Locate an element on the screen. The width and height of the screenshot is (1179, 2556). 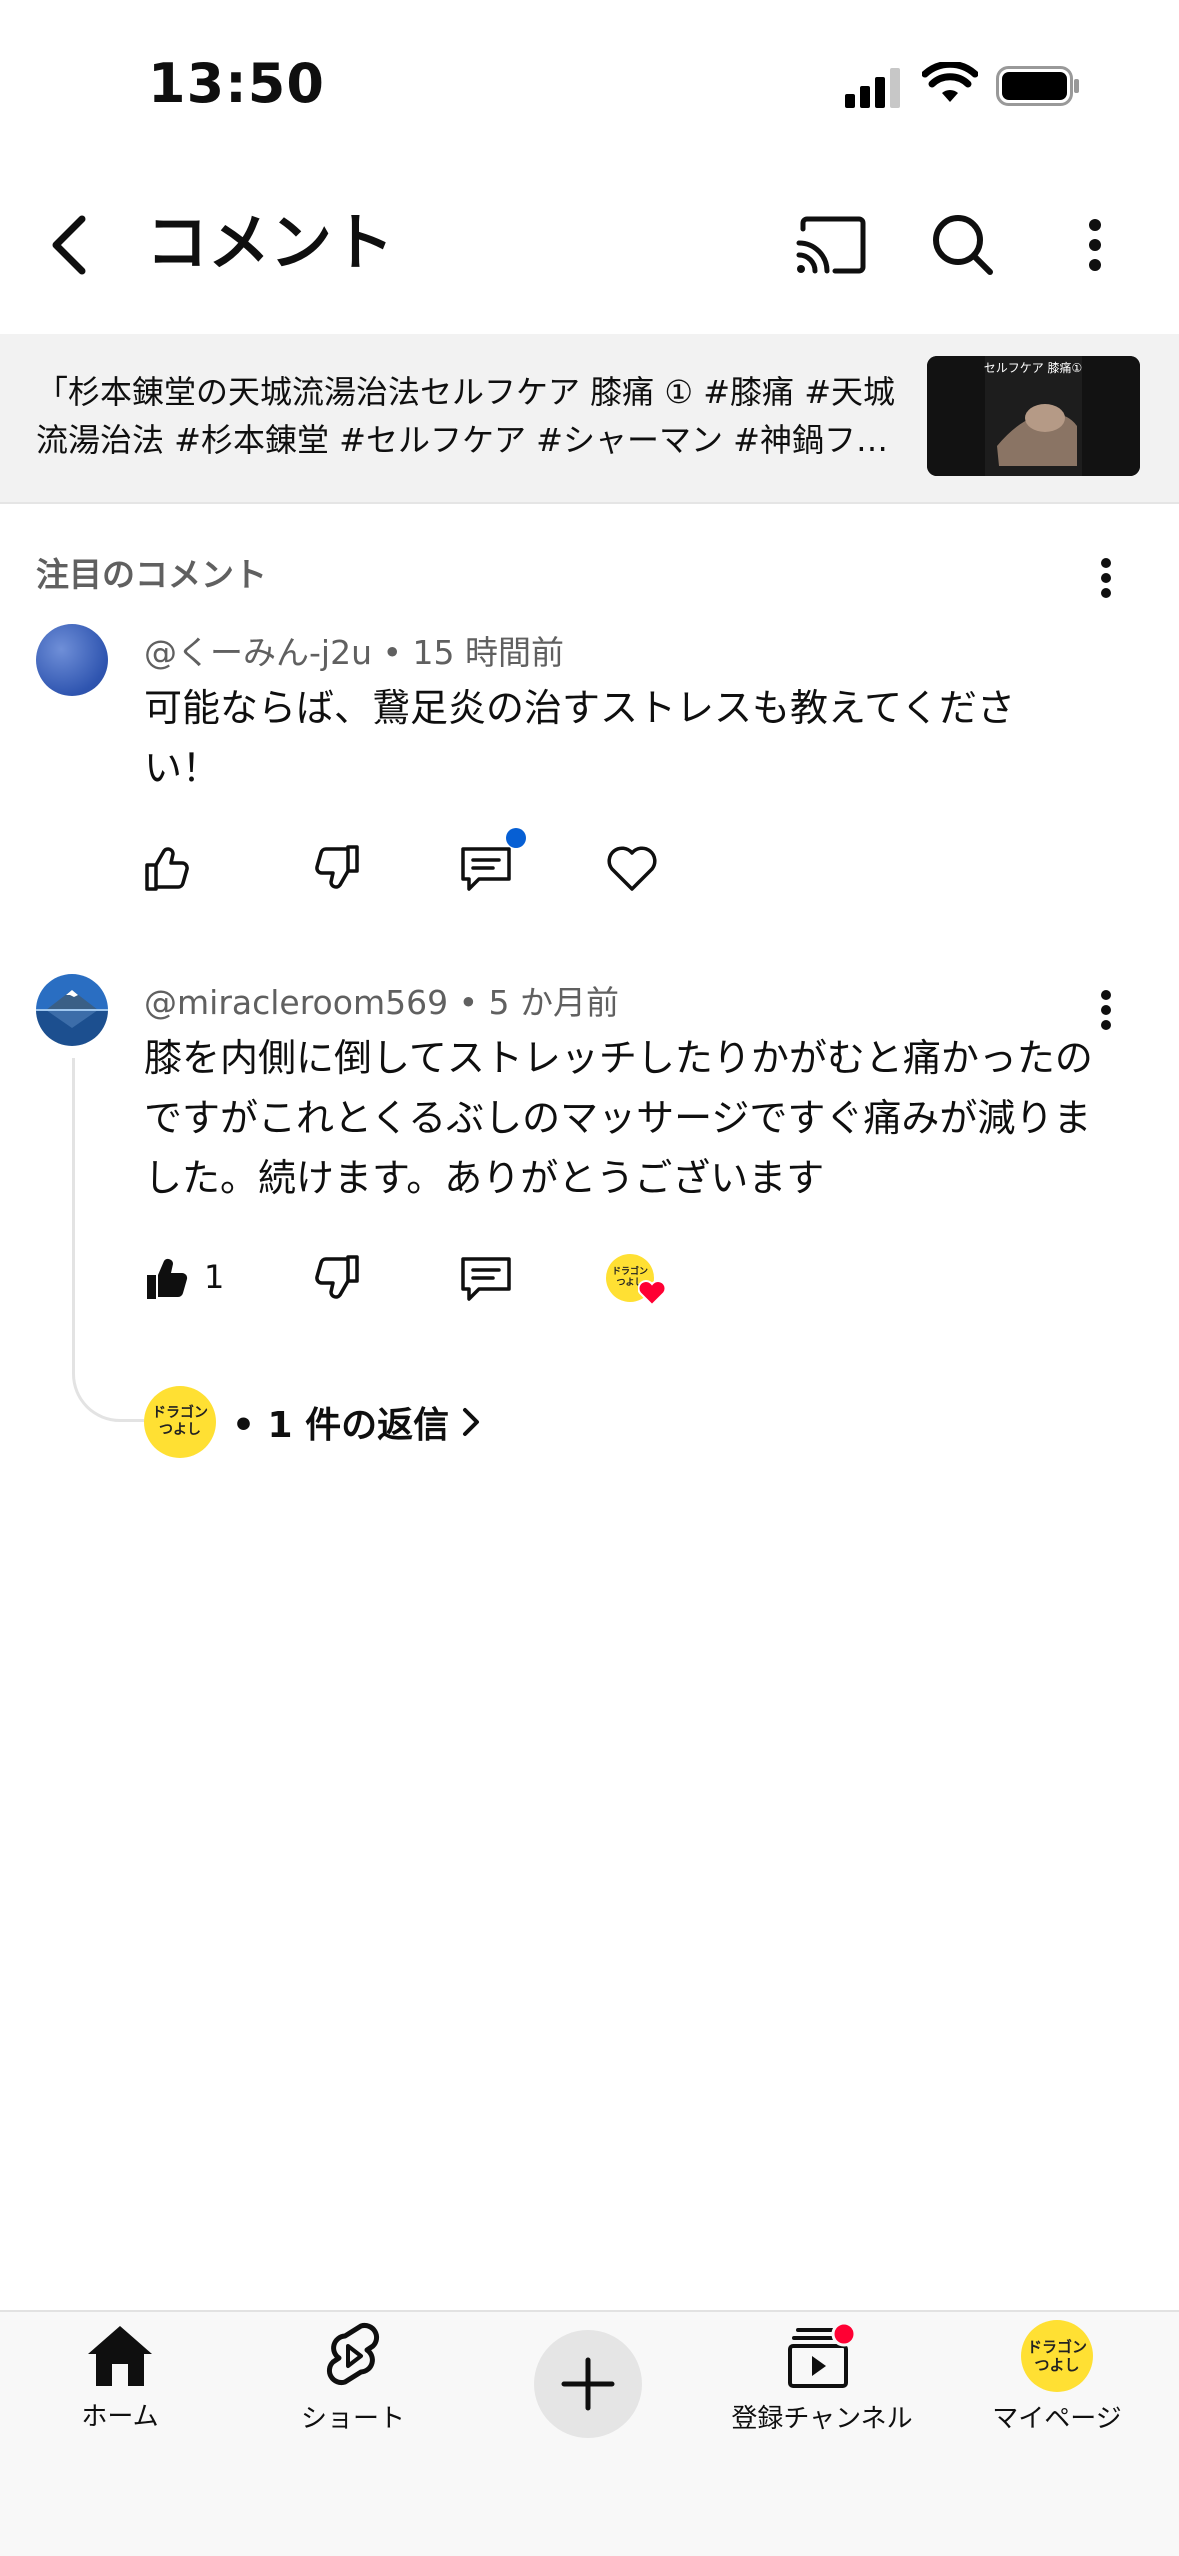
more-options-button is located at coordinates (1095, 245).